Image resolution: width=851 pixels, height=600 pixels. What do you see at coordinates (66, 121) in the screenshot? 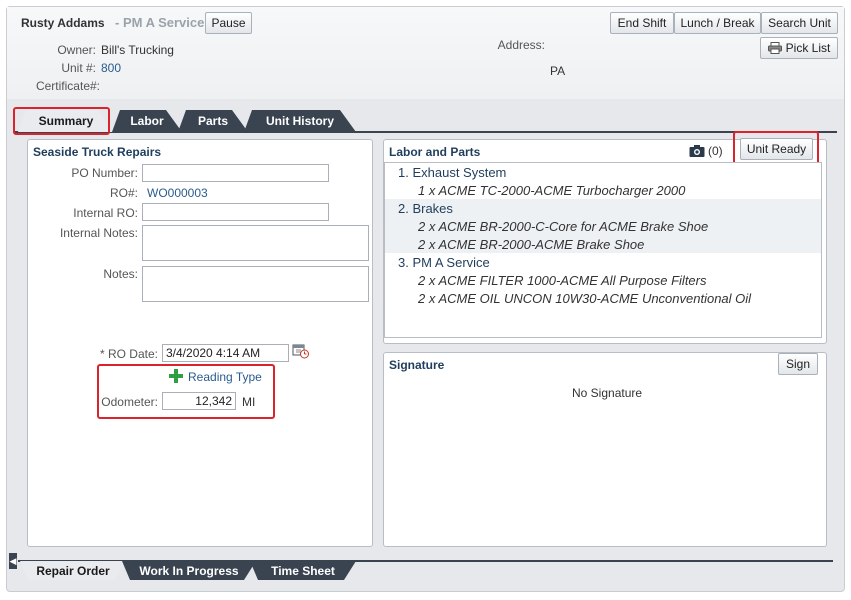
I see `tab-summary: Summary` at bounding box center [66, 121].